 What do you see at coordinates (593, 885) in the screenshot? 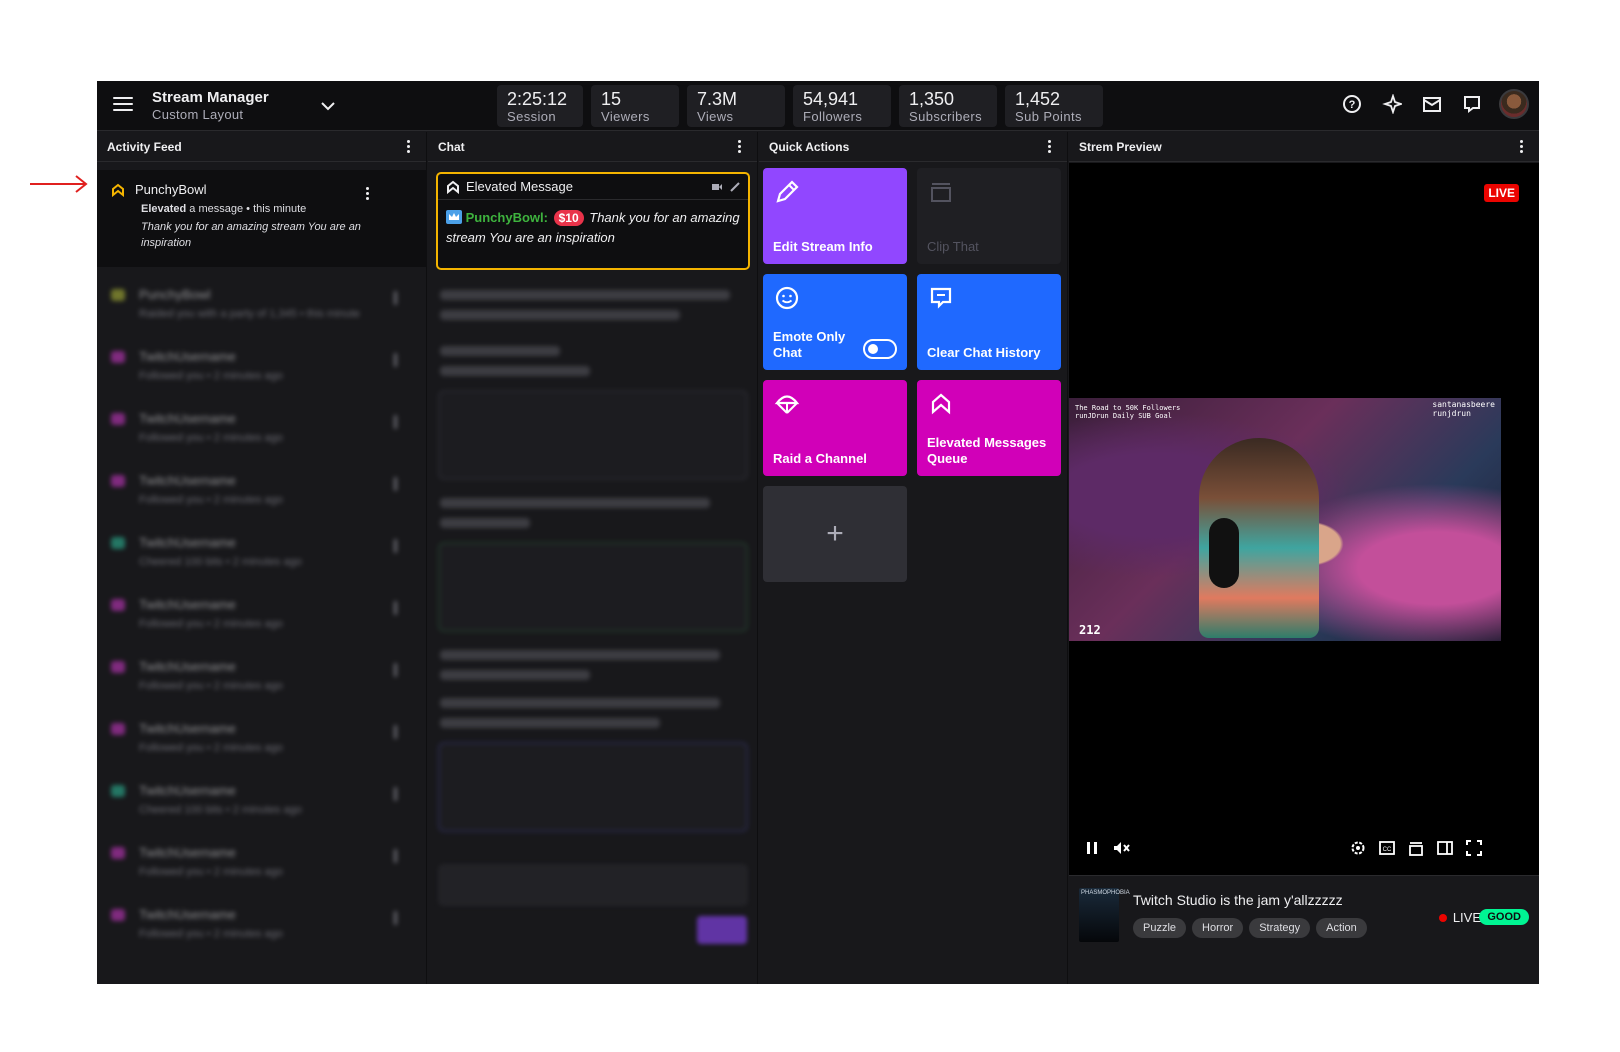
I see `chat-input` at bounding box center [593, 885].